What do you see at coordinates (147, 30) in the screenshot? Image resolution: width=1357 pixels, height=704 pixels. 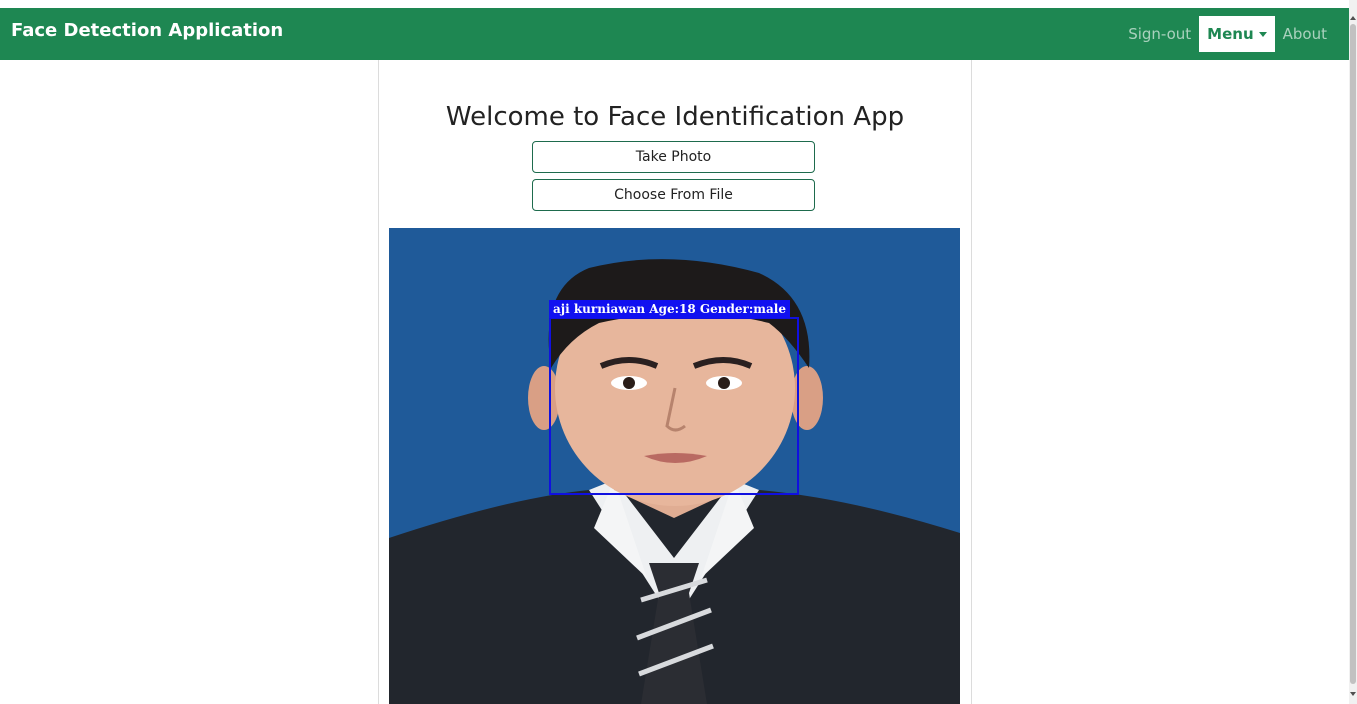 I see `app-brand: Face Detection Application` at bounding box center [147, 30].